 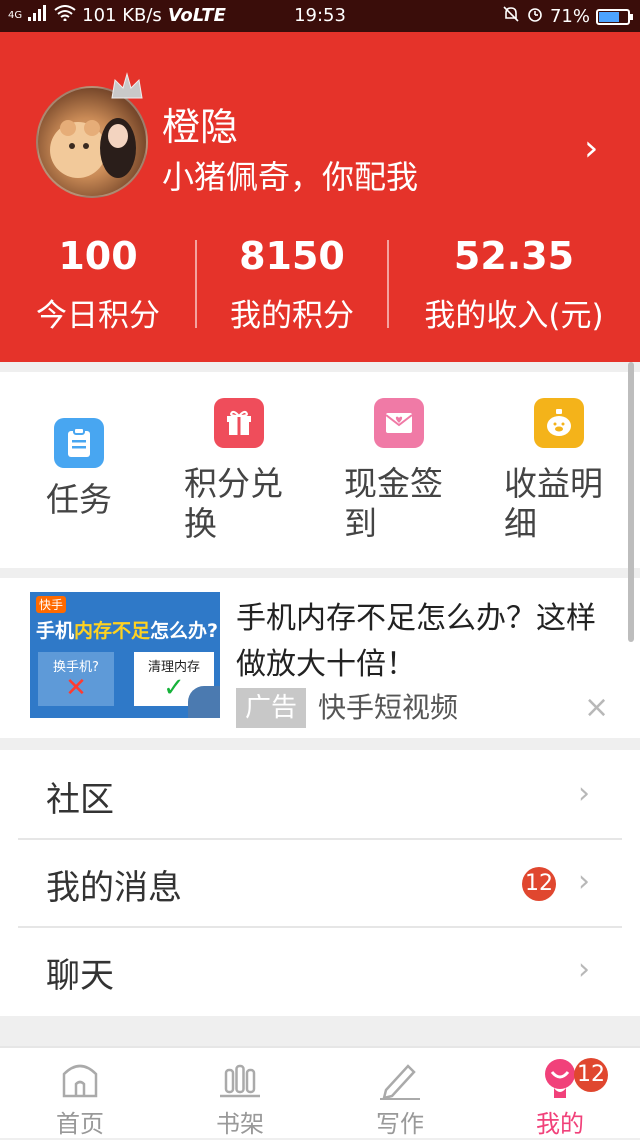 I want to click on menu-item-chat: 聊天 ›, so click(x=320, y=972).